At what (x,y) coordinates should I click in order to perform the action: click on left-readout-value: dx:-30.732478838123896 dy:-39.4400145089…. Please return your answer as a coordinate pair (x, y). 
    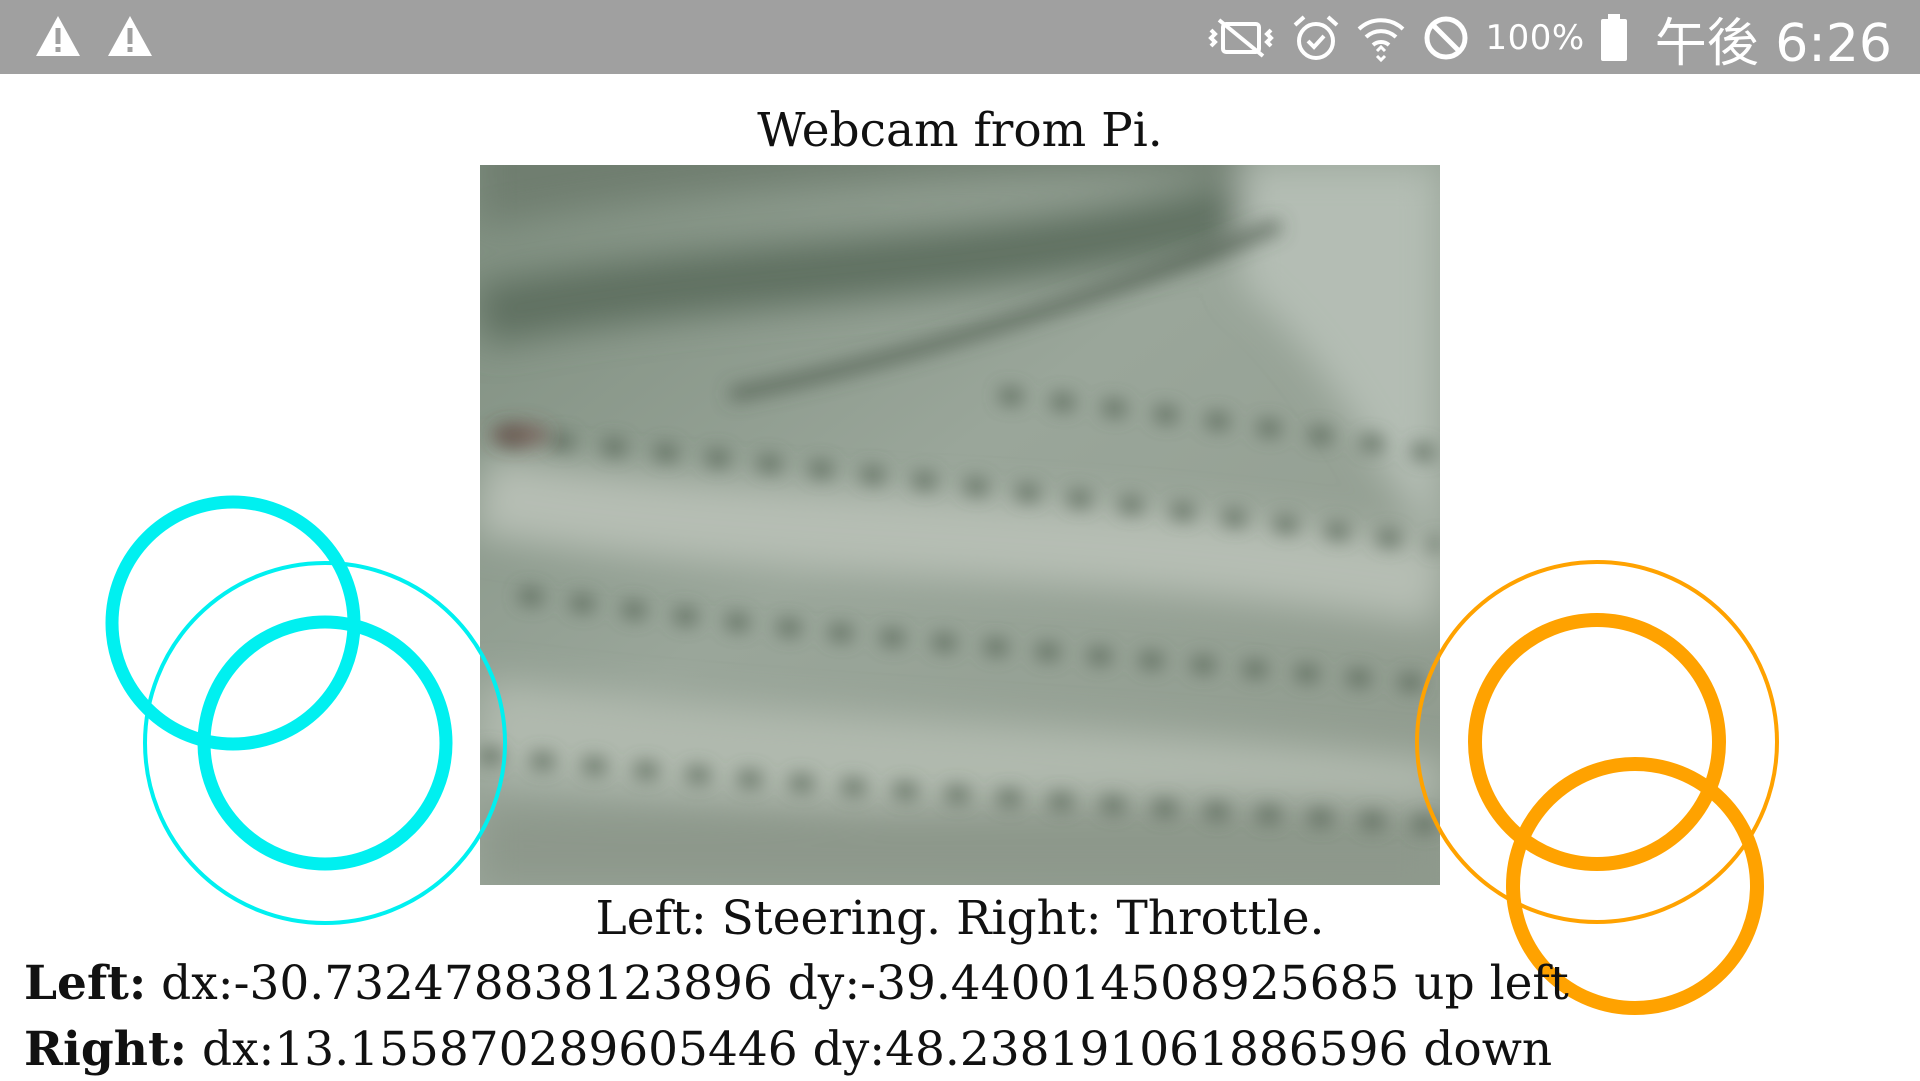
    Looking at the image, I should click on (857, 983).